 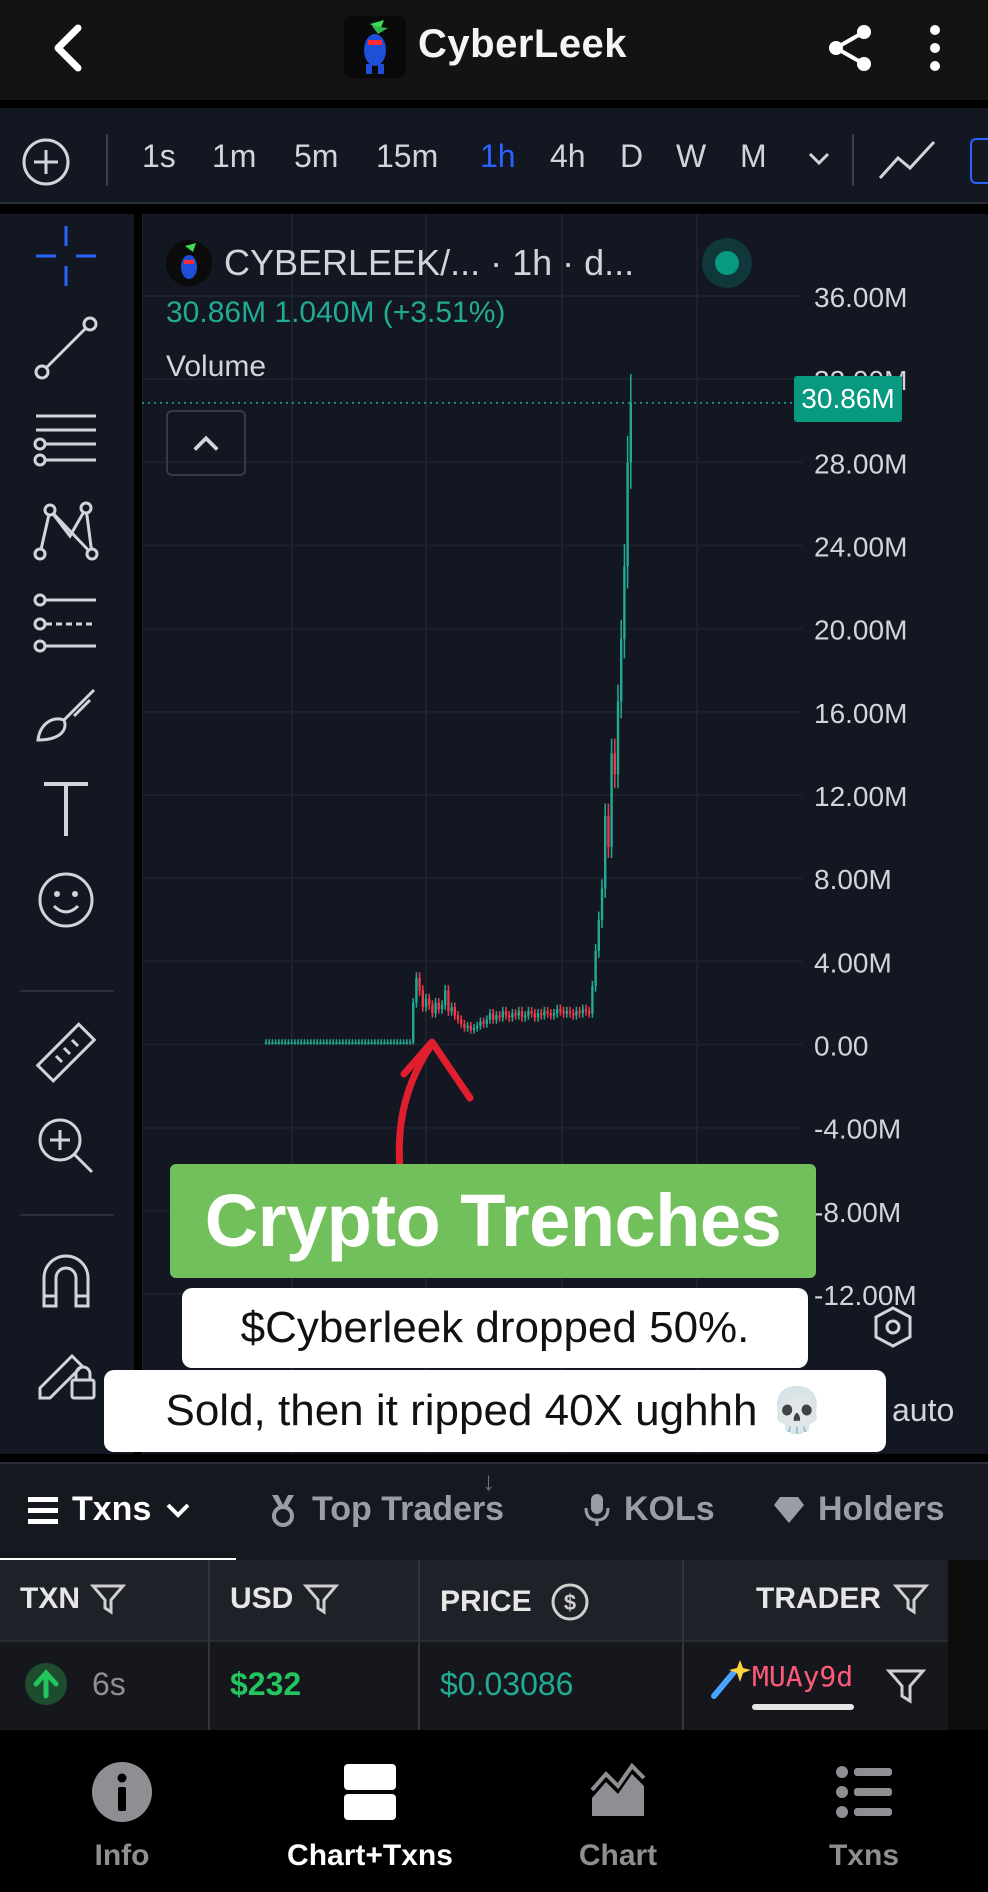 What do you see at coordinates (66, 1054) in the screenshot?
I see `ruler-icon` at bounding box center [66, 1054].